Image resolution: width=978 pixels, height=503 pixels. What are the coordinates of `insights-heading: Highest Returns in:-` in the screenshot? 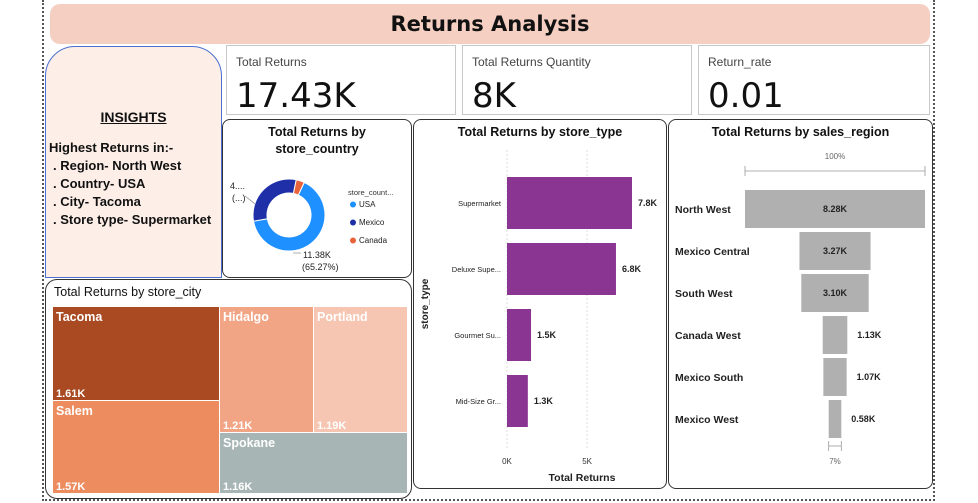 It's located at (111, 147).